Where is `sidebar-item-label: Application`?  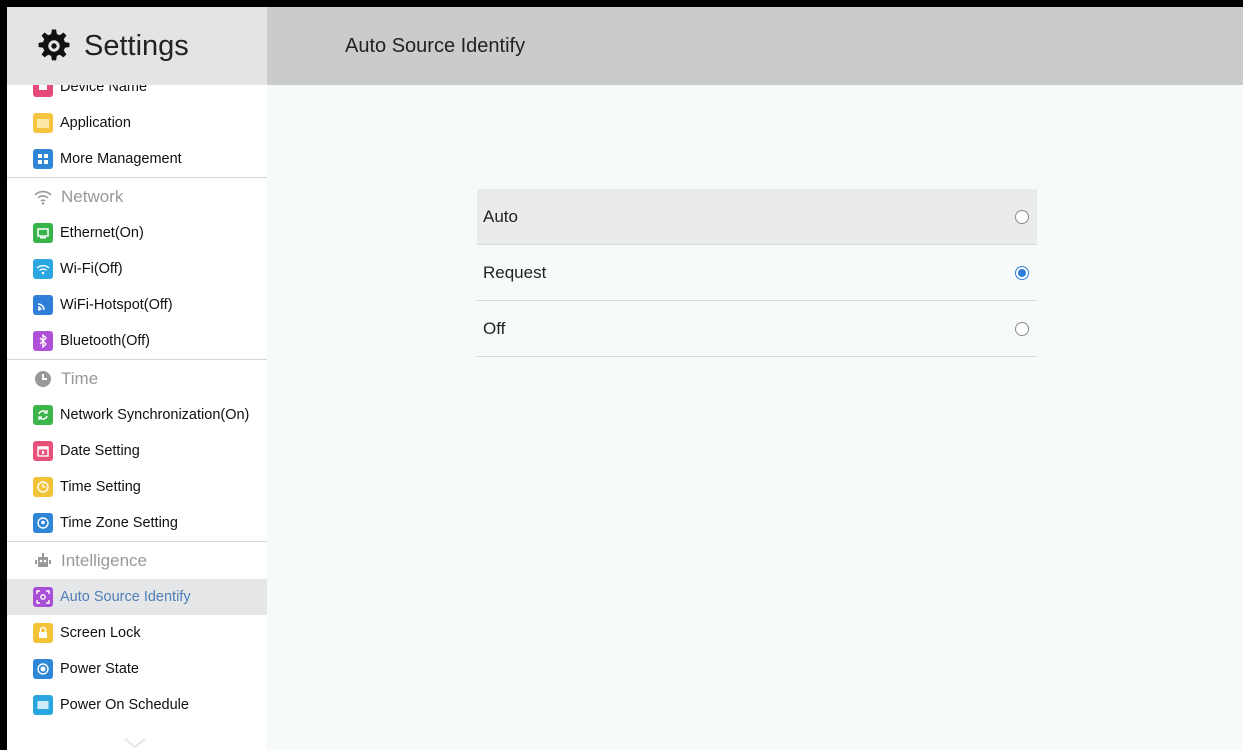
sidebar-item-label: Application is located at coordinates (95, 123).